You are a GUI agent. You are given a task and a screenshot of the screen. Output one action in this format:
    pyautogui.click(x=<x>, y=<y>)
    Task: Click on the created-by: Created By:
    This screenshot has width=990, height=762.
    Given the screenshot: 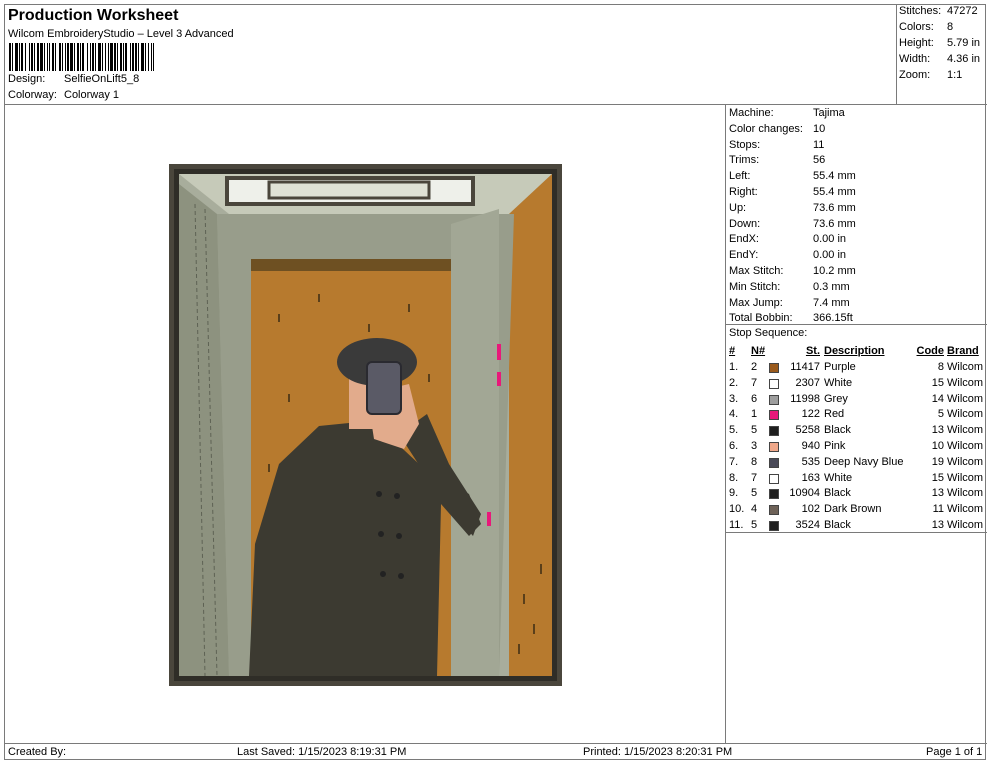 What is the action you would take?
    pyautogui.click(x=37, y=752)
    